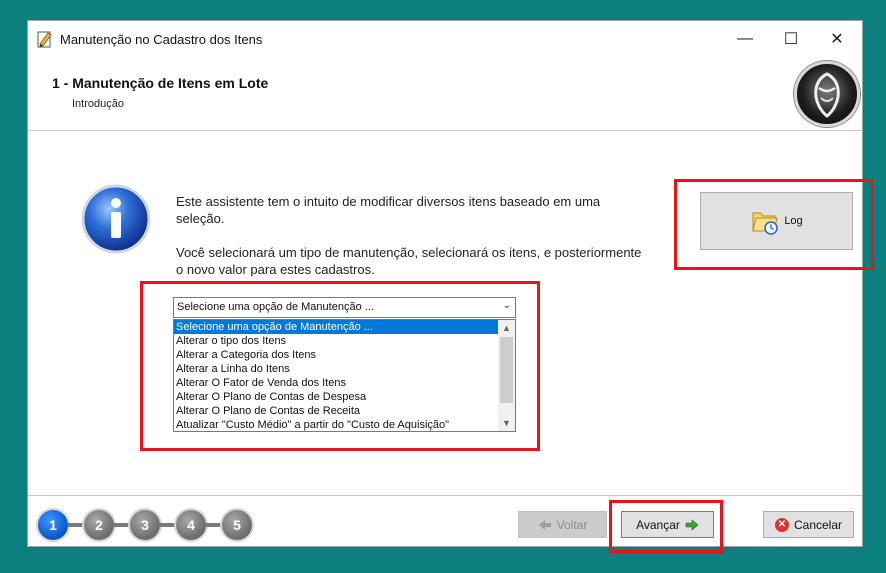 The height and width of the screenshot is (573, 886). I want to click on dropdown-option: Alterar O Plano de Contas de Receita, so click(336, 411).